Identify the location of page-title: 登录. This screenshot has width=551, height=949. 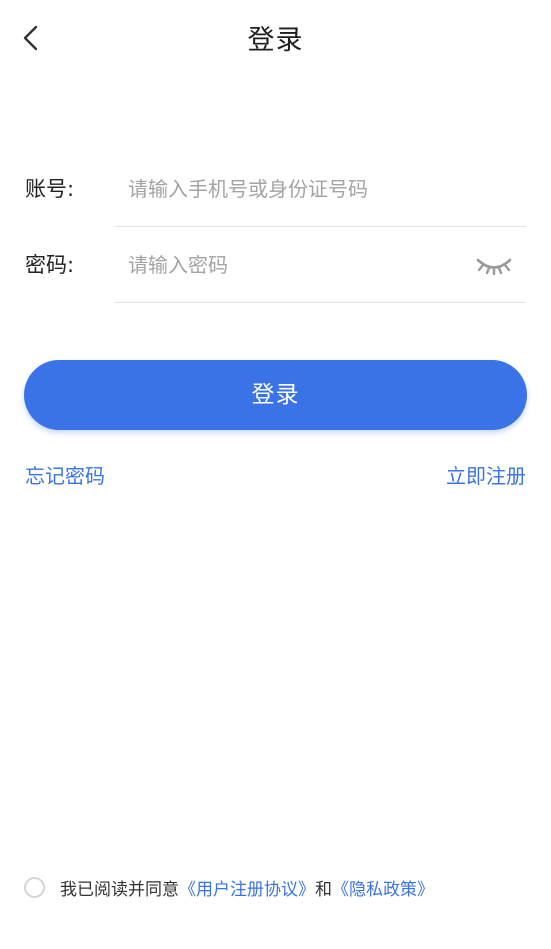
(275, 40).